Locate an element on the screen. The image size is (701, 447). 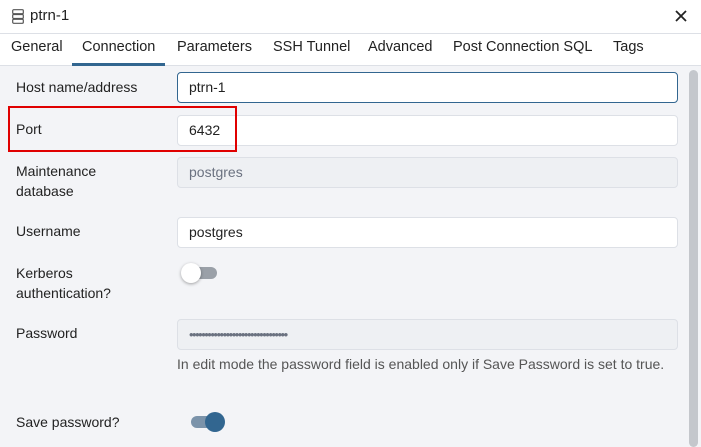
tab-post-connection-sql: Post Connection SQL is located at coordinates (522, 50).